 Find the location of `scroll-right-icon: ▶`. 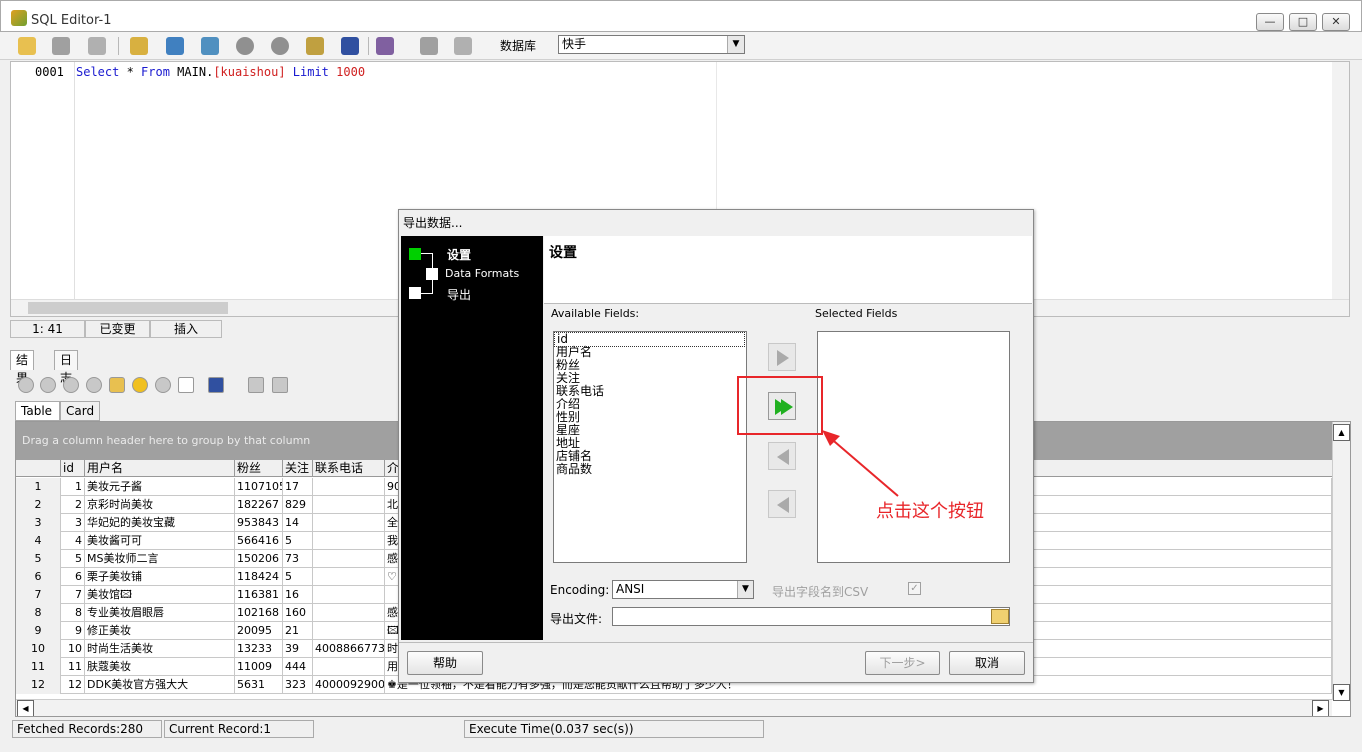

scroll-right-icon: ▶ is located at coordinates (1320, 708).